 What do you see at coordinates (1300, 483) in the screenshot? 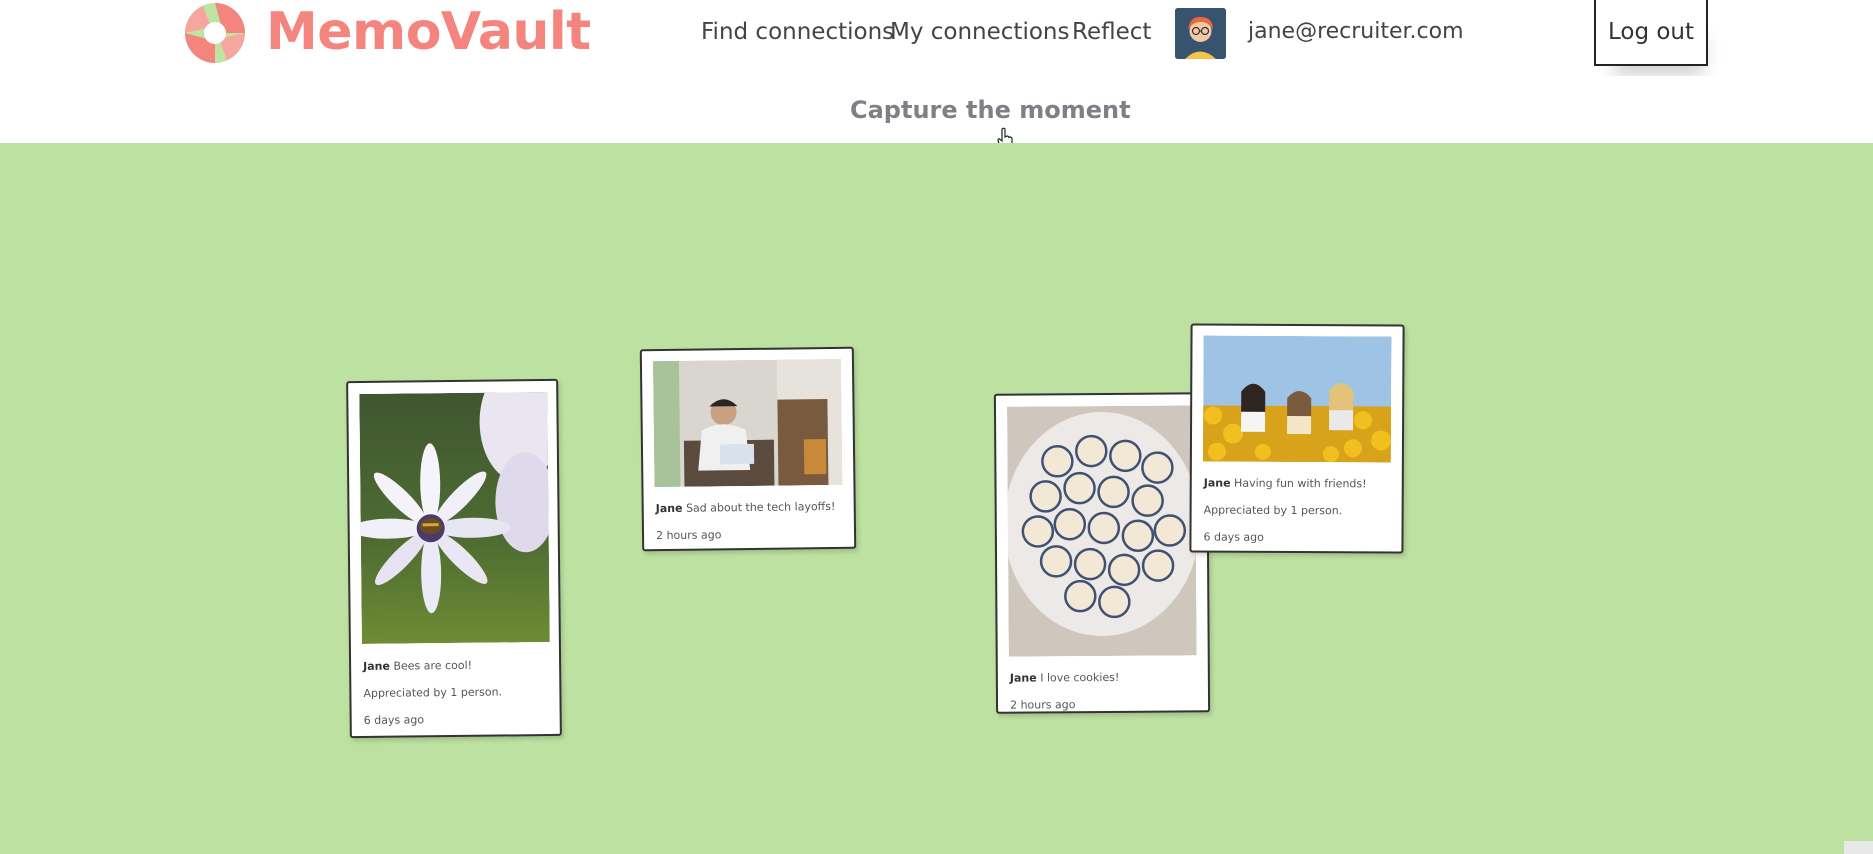
I see `memory-caption-text: Having fun with friends!` at bounding box center [1300, 483].